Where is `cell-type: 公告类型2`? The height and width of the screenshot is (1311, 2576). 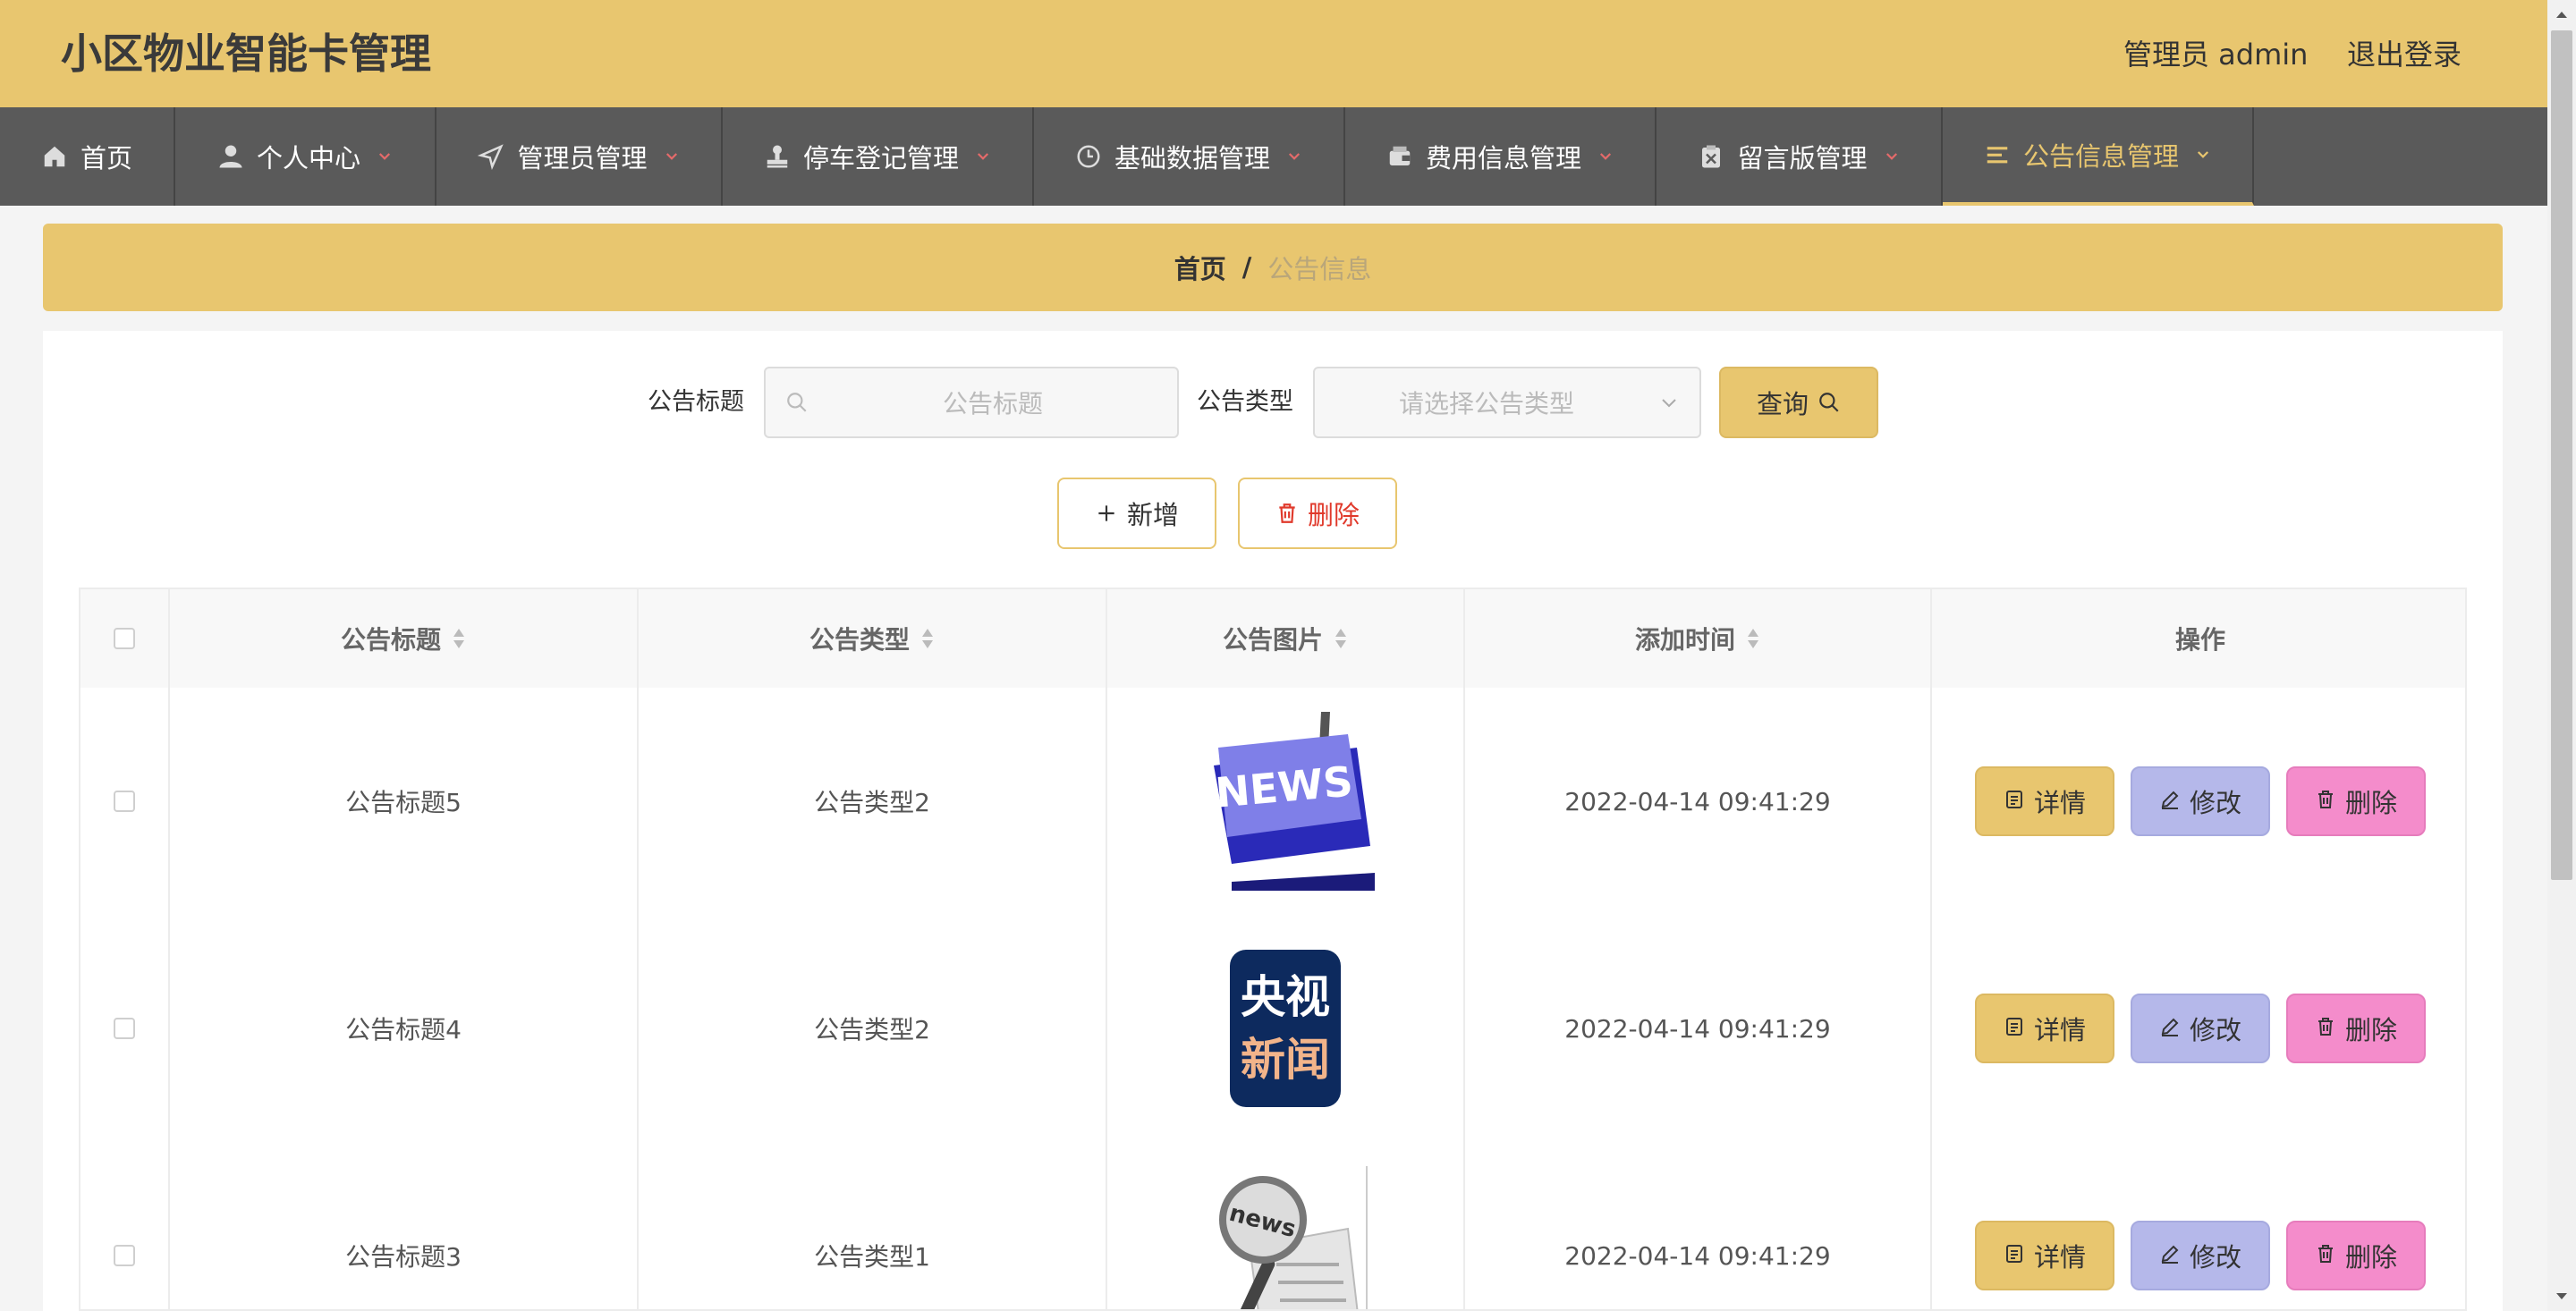 cell-type: 公告类型2 is located at coordinates (873, 1028).